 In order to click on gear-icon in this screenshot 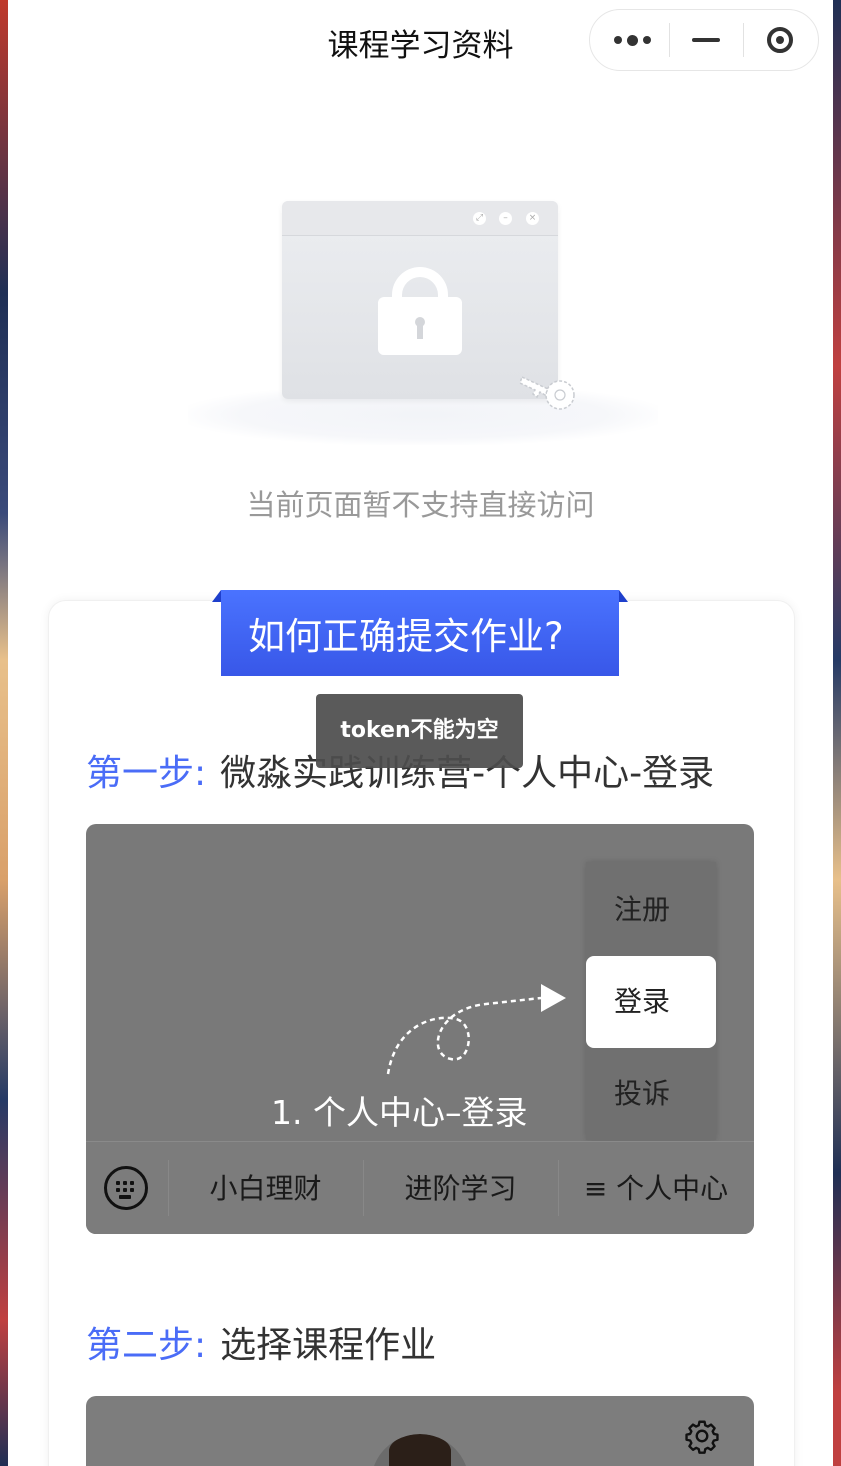, I will do `click(702, 1437)`.